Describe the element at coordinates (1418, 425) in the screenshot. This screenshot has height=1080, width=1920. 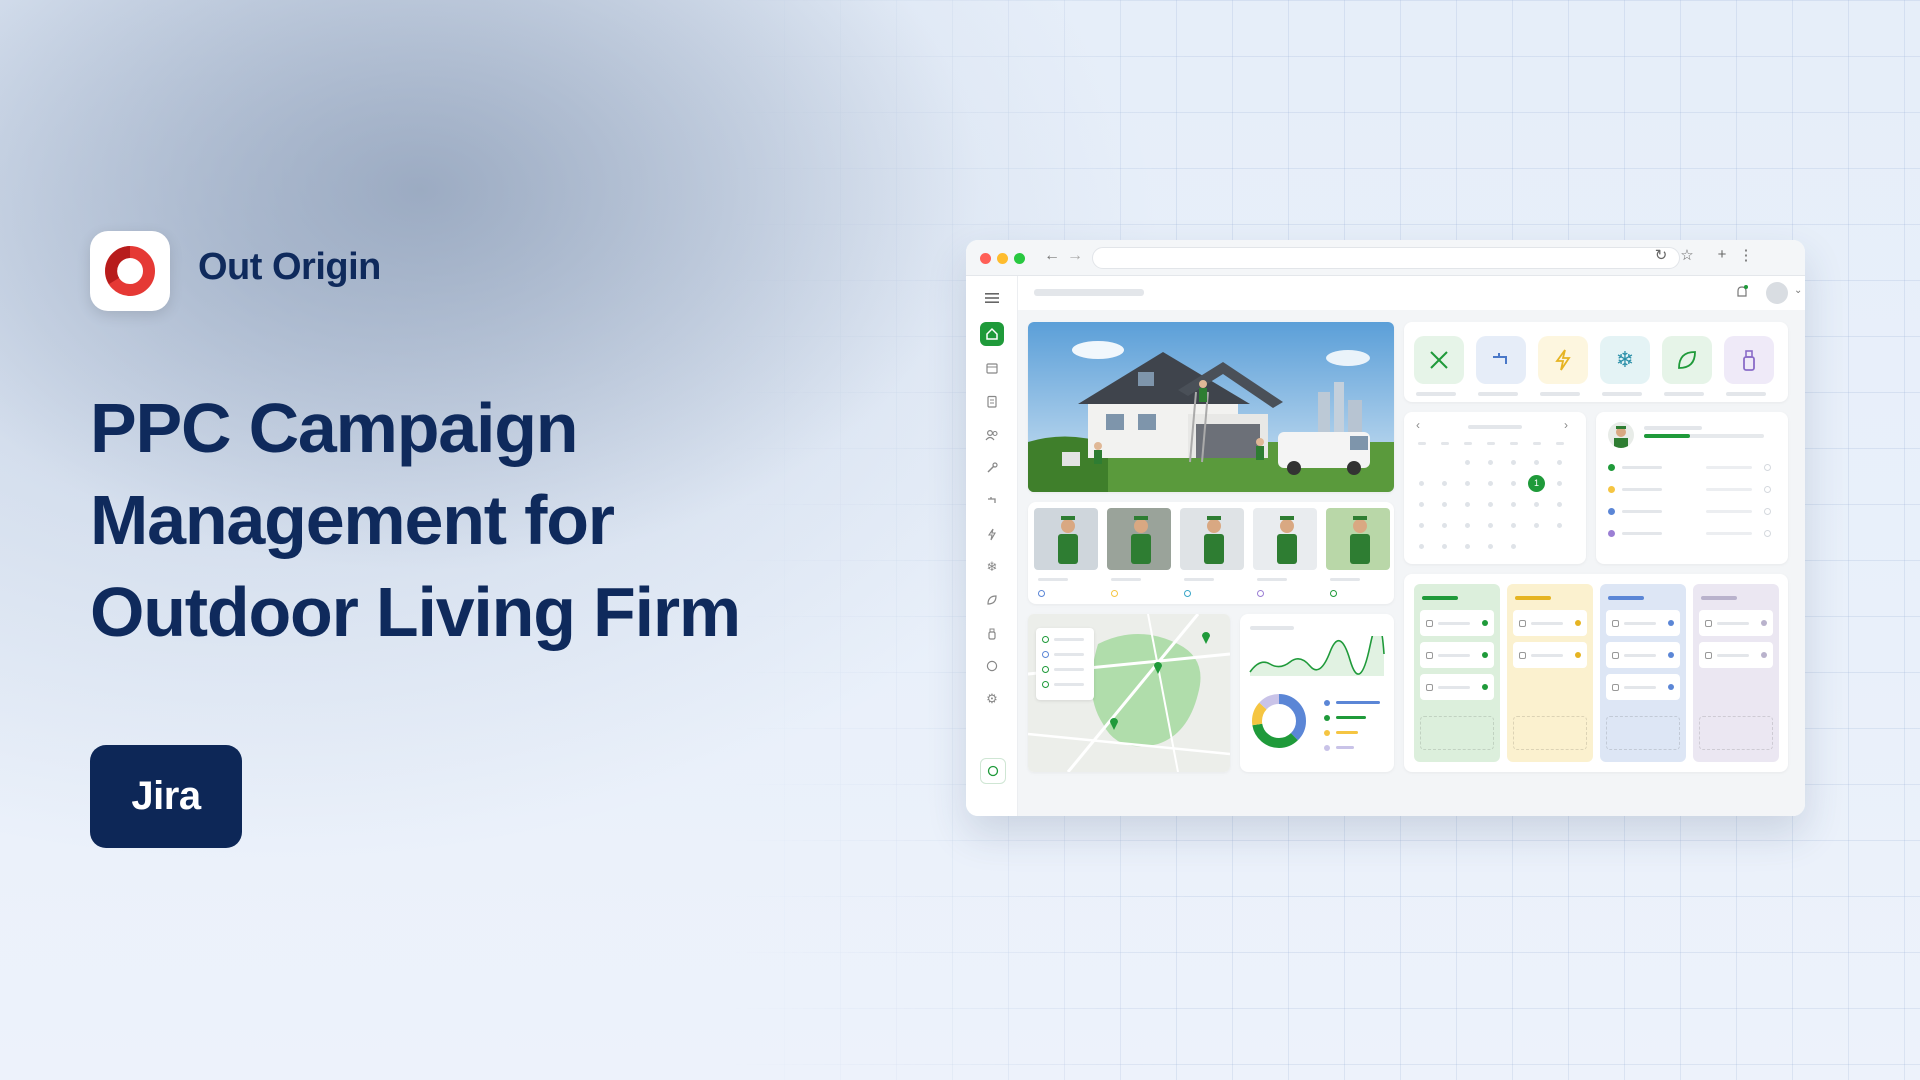
I see `chevron-left-icon: ‹` at that location.